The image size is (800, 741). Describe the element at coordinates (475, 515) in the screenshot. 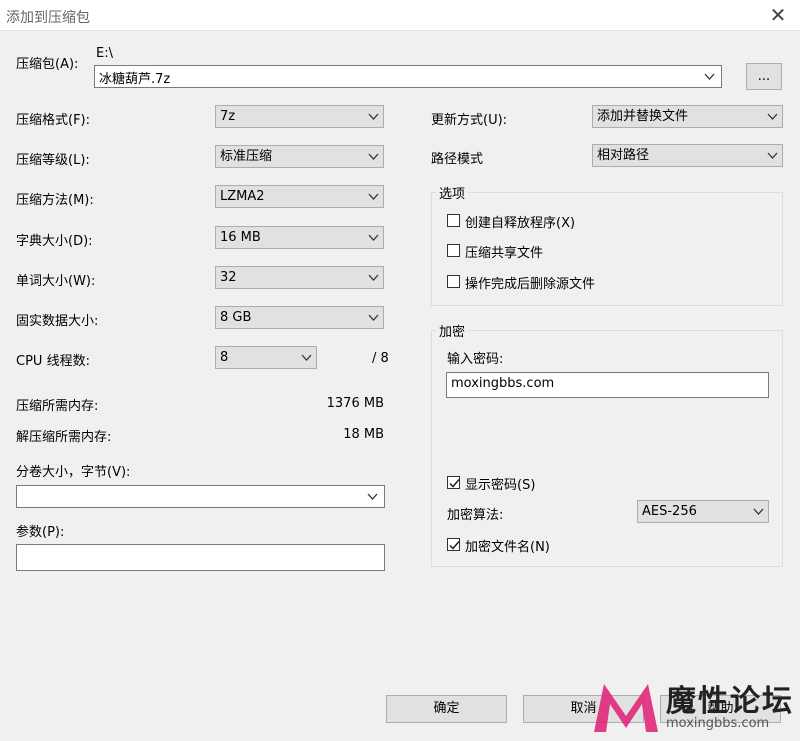

I see `encryption-method-label: 加密算法:` at that location.